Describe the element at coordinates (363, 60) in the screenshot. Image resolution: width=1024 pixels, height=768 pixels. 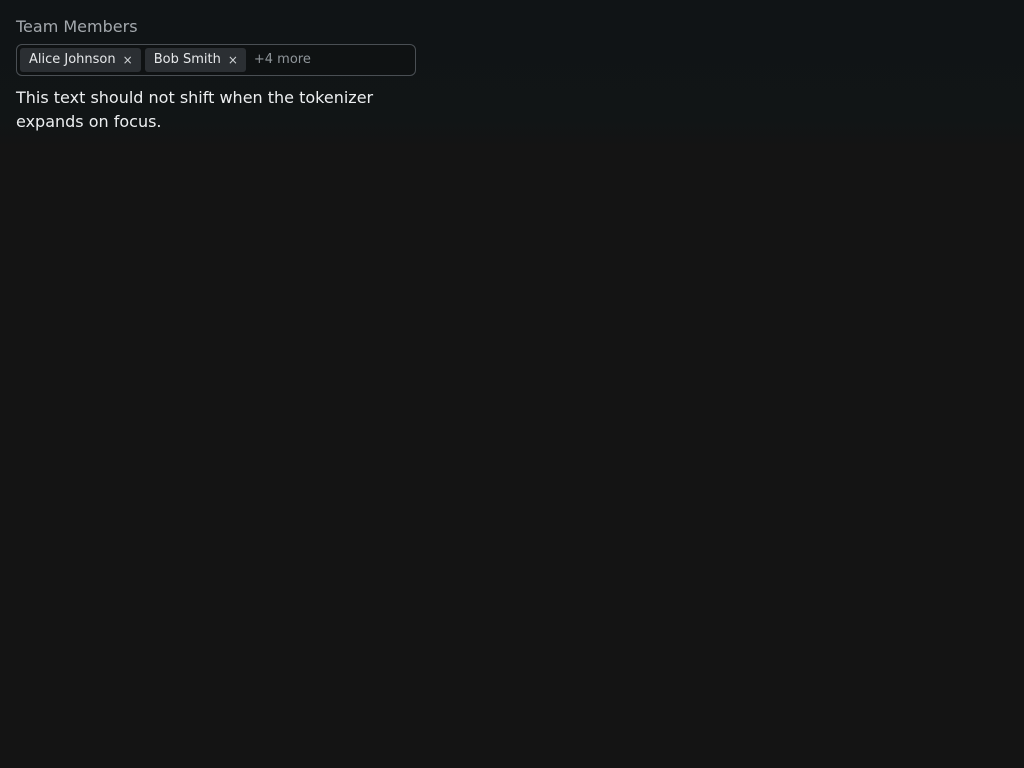
I see `tokenizer-input` at that location.